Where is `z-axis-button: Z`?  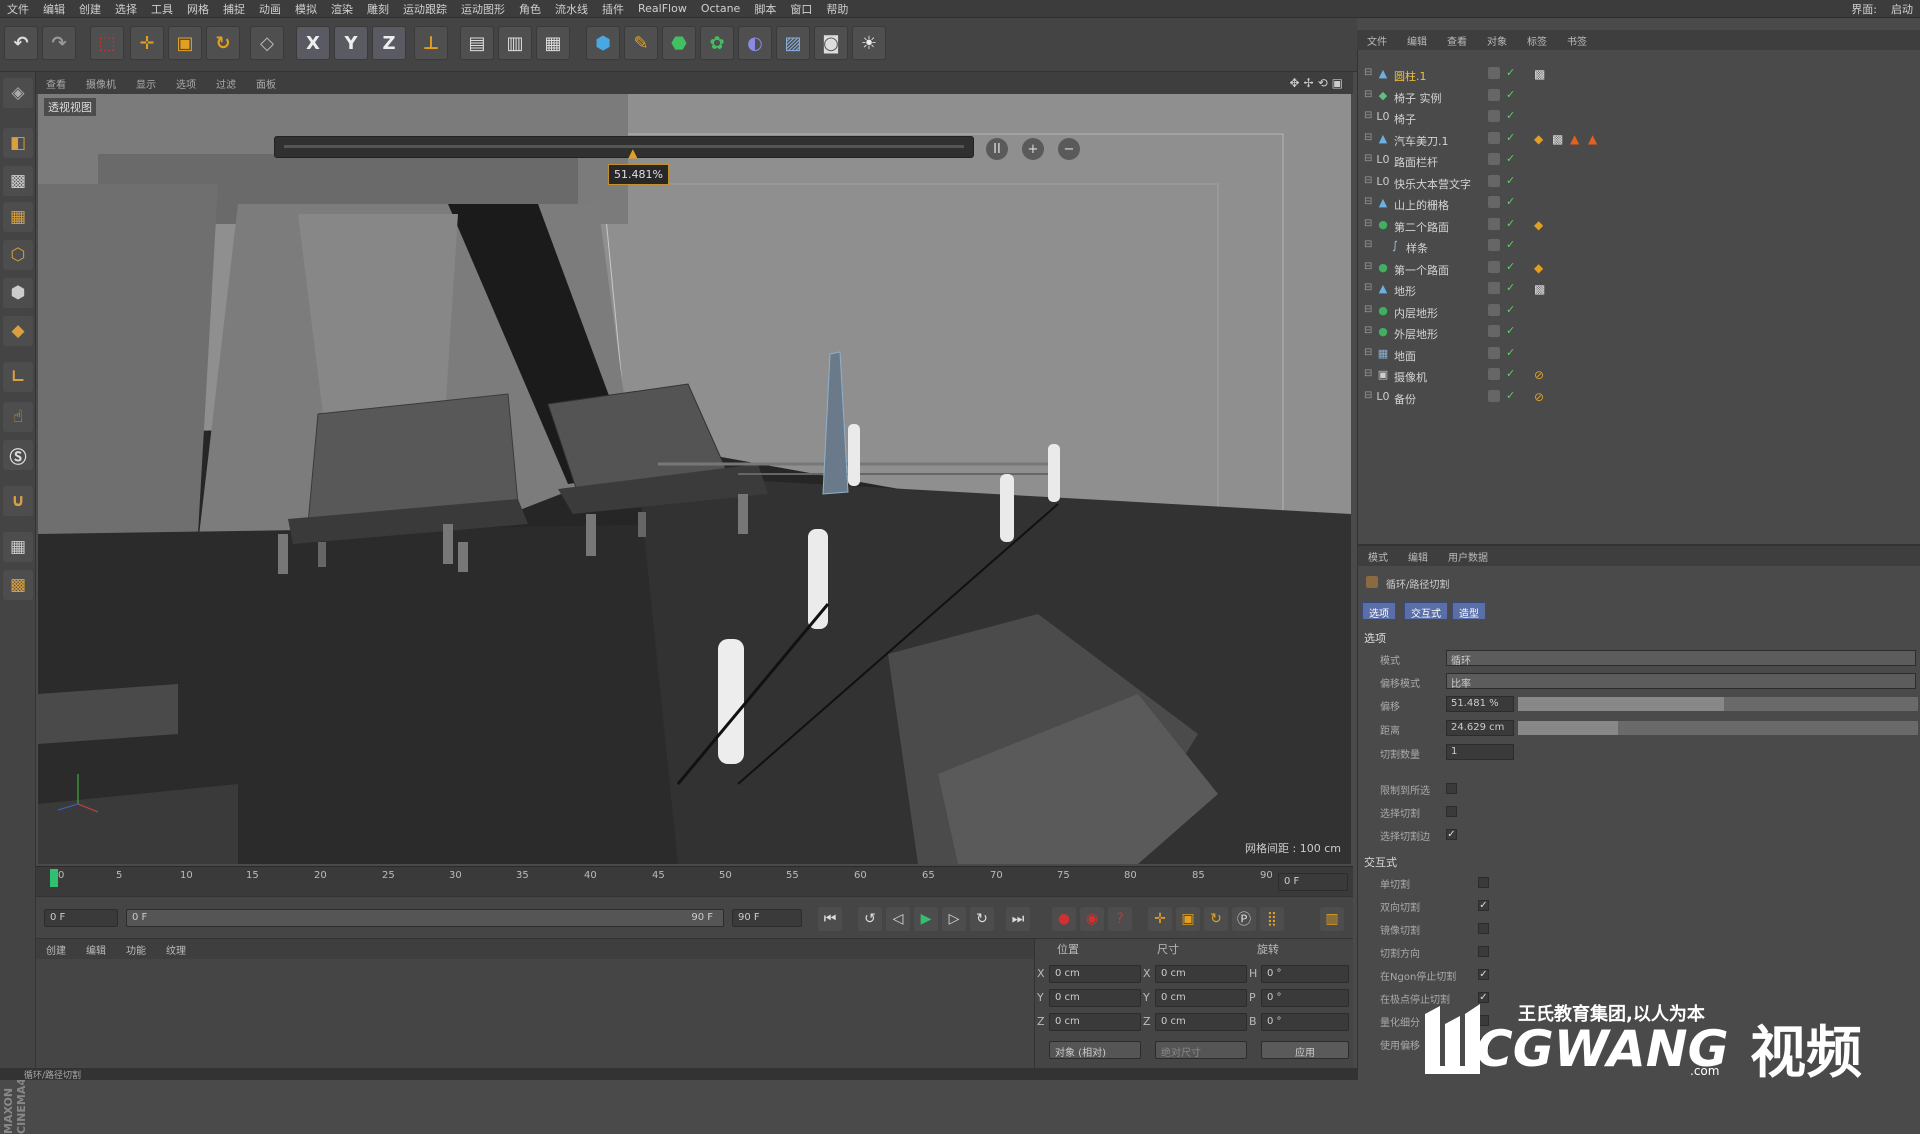 z-axis-button: Z is located at coordinates (389, 43).